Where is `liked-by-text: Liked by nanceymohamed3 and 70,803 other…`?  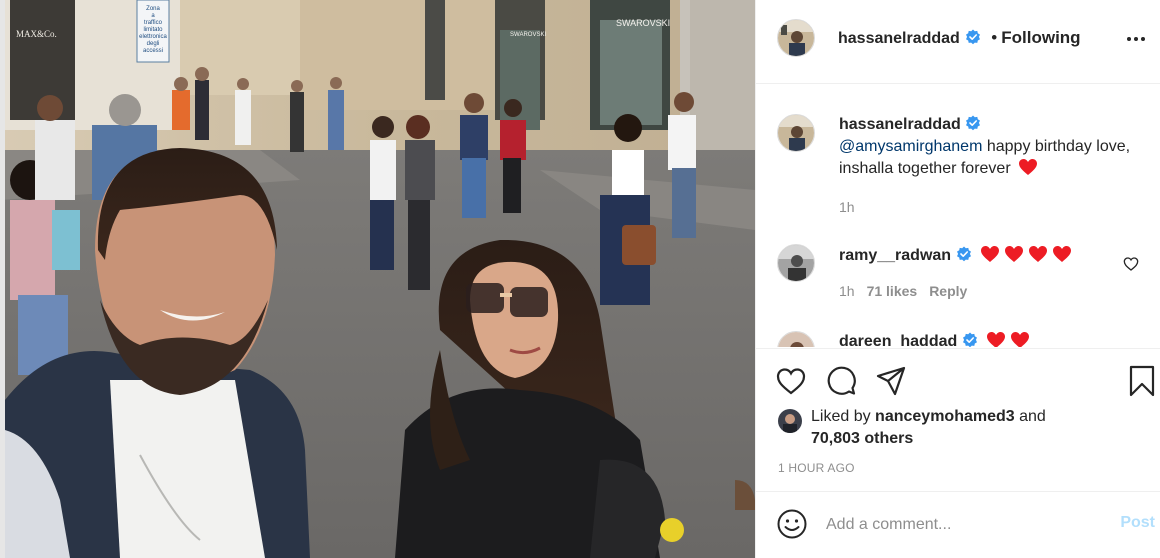
liked-by-text: Liked by nanceymohamed3 and 70,803 other… is located at coordinates (971, 428).